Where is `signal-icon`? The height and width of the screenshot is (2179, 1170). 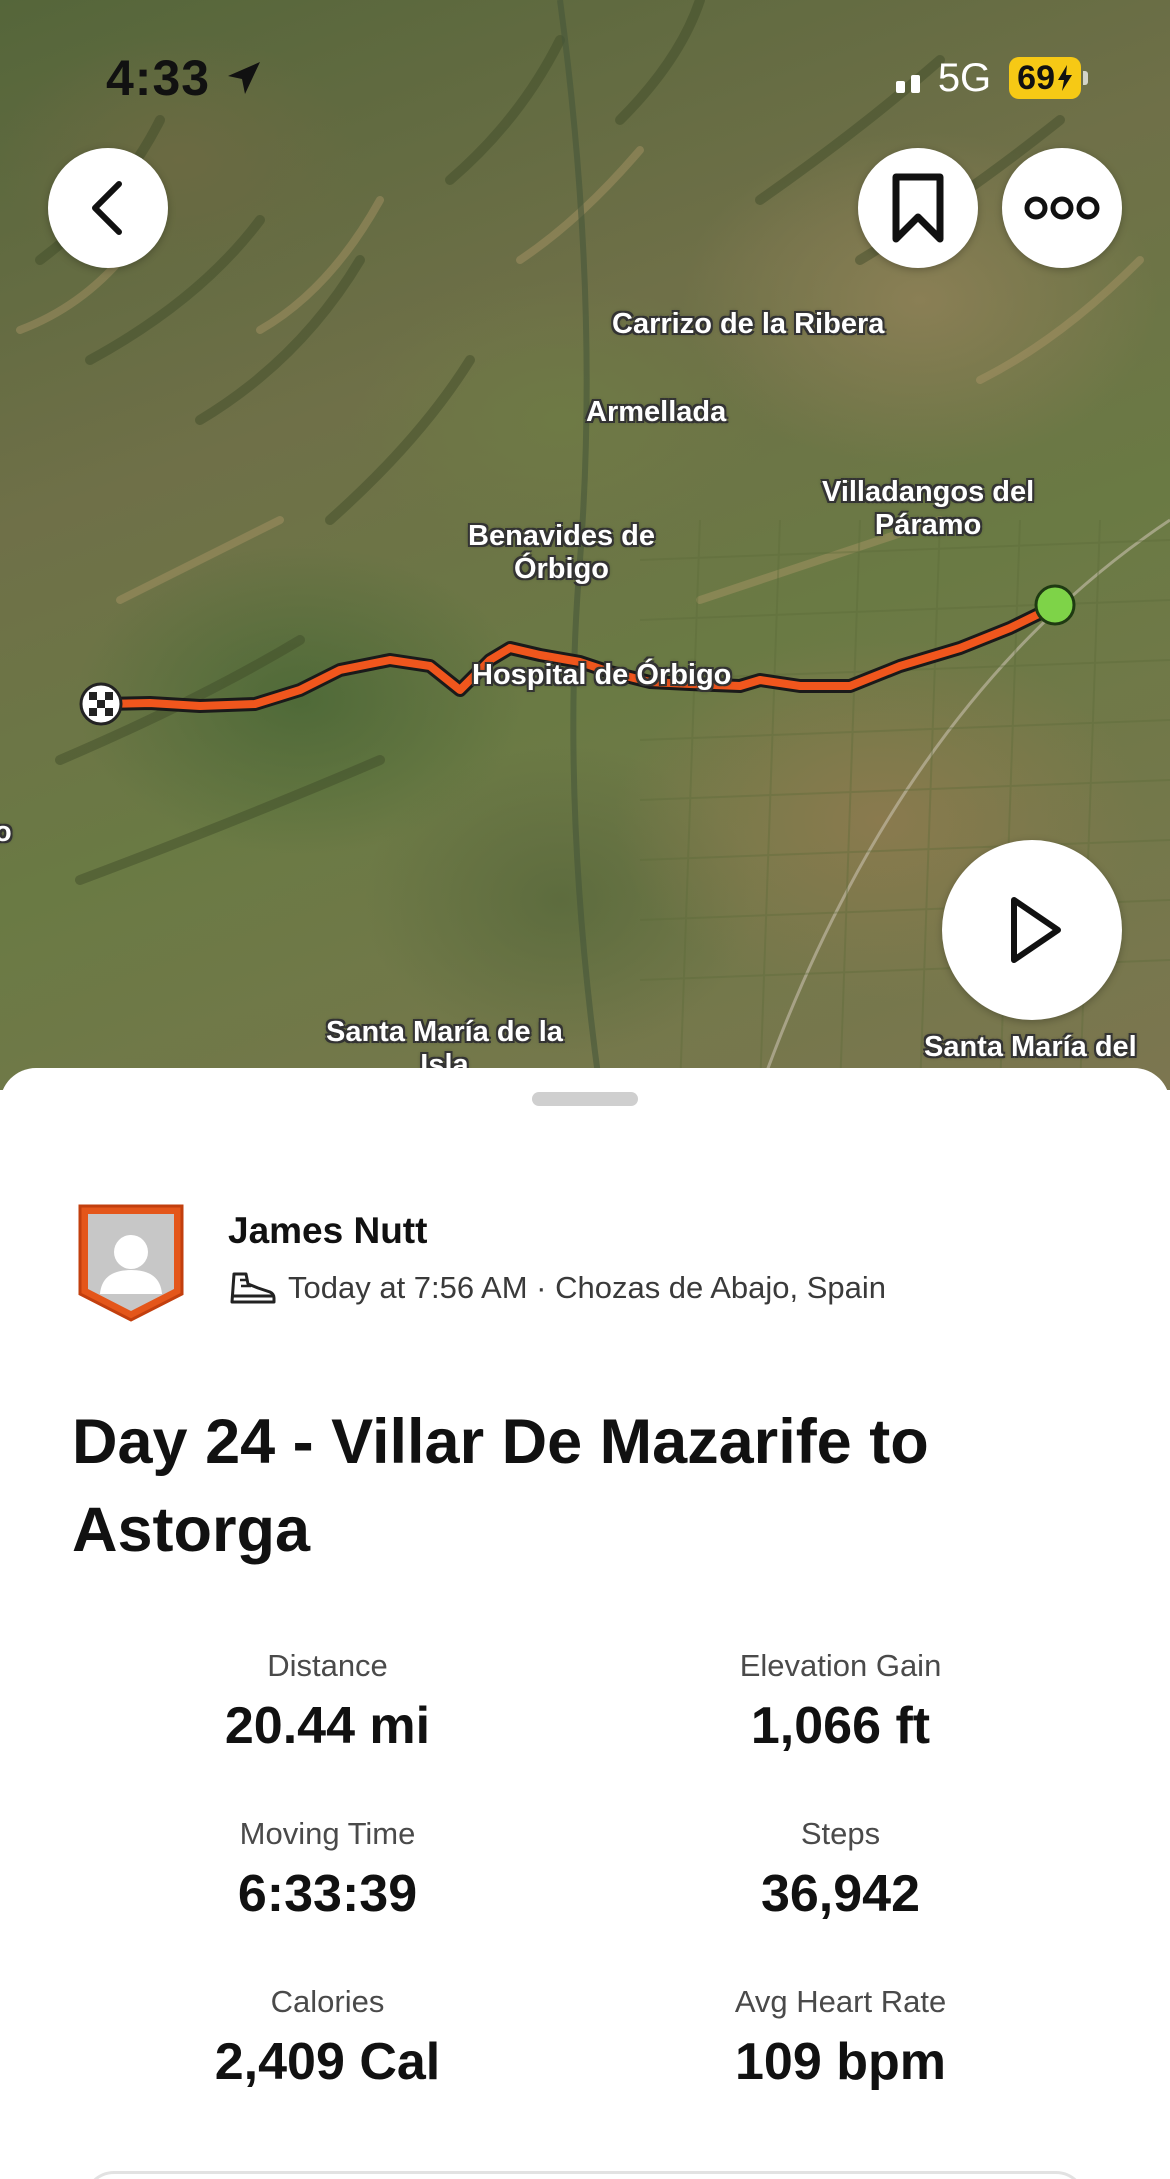
signal-icon is located at coordinates (907, 78).